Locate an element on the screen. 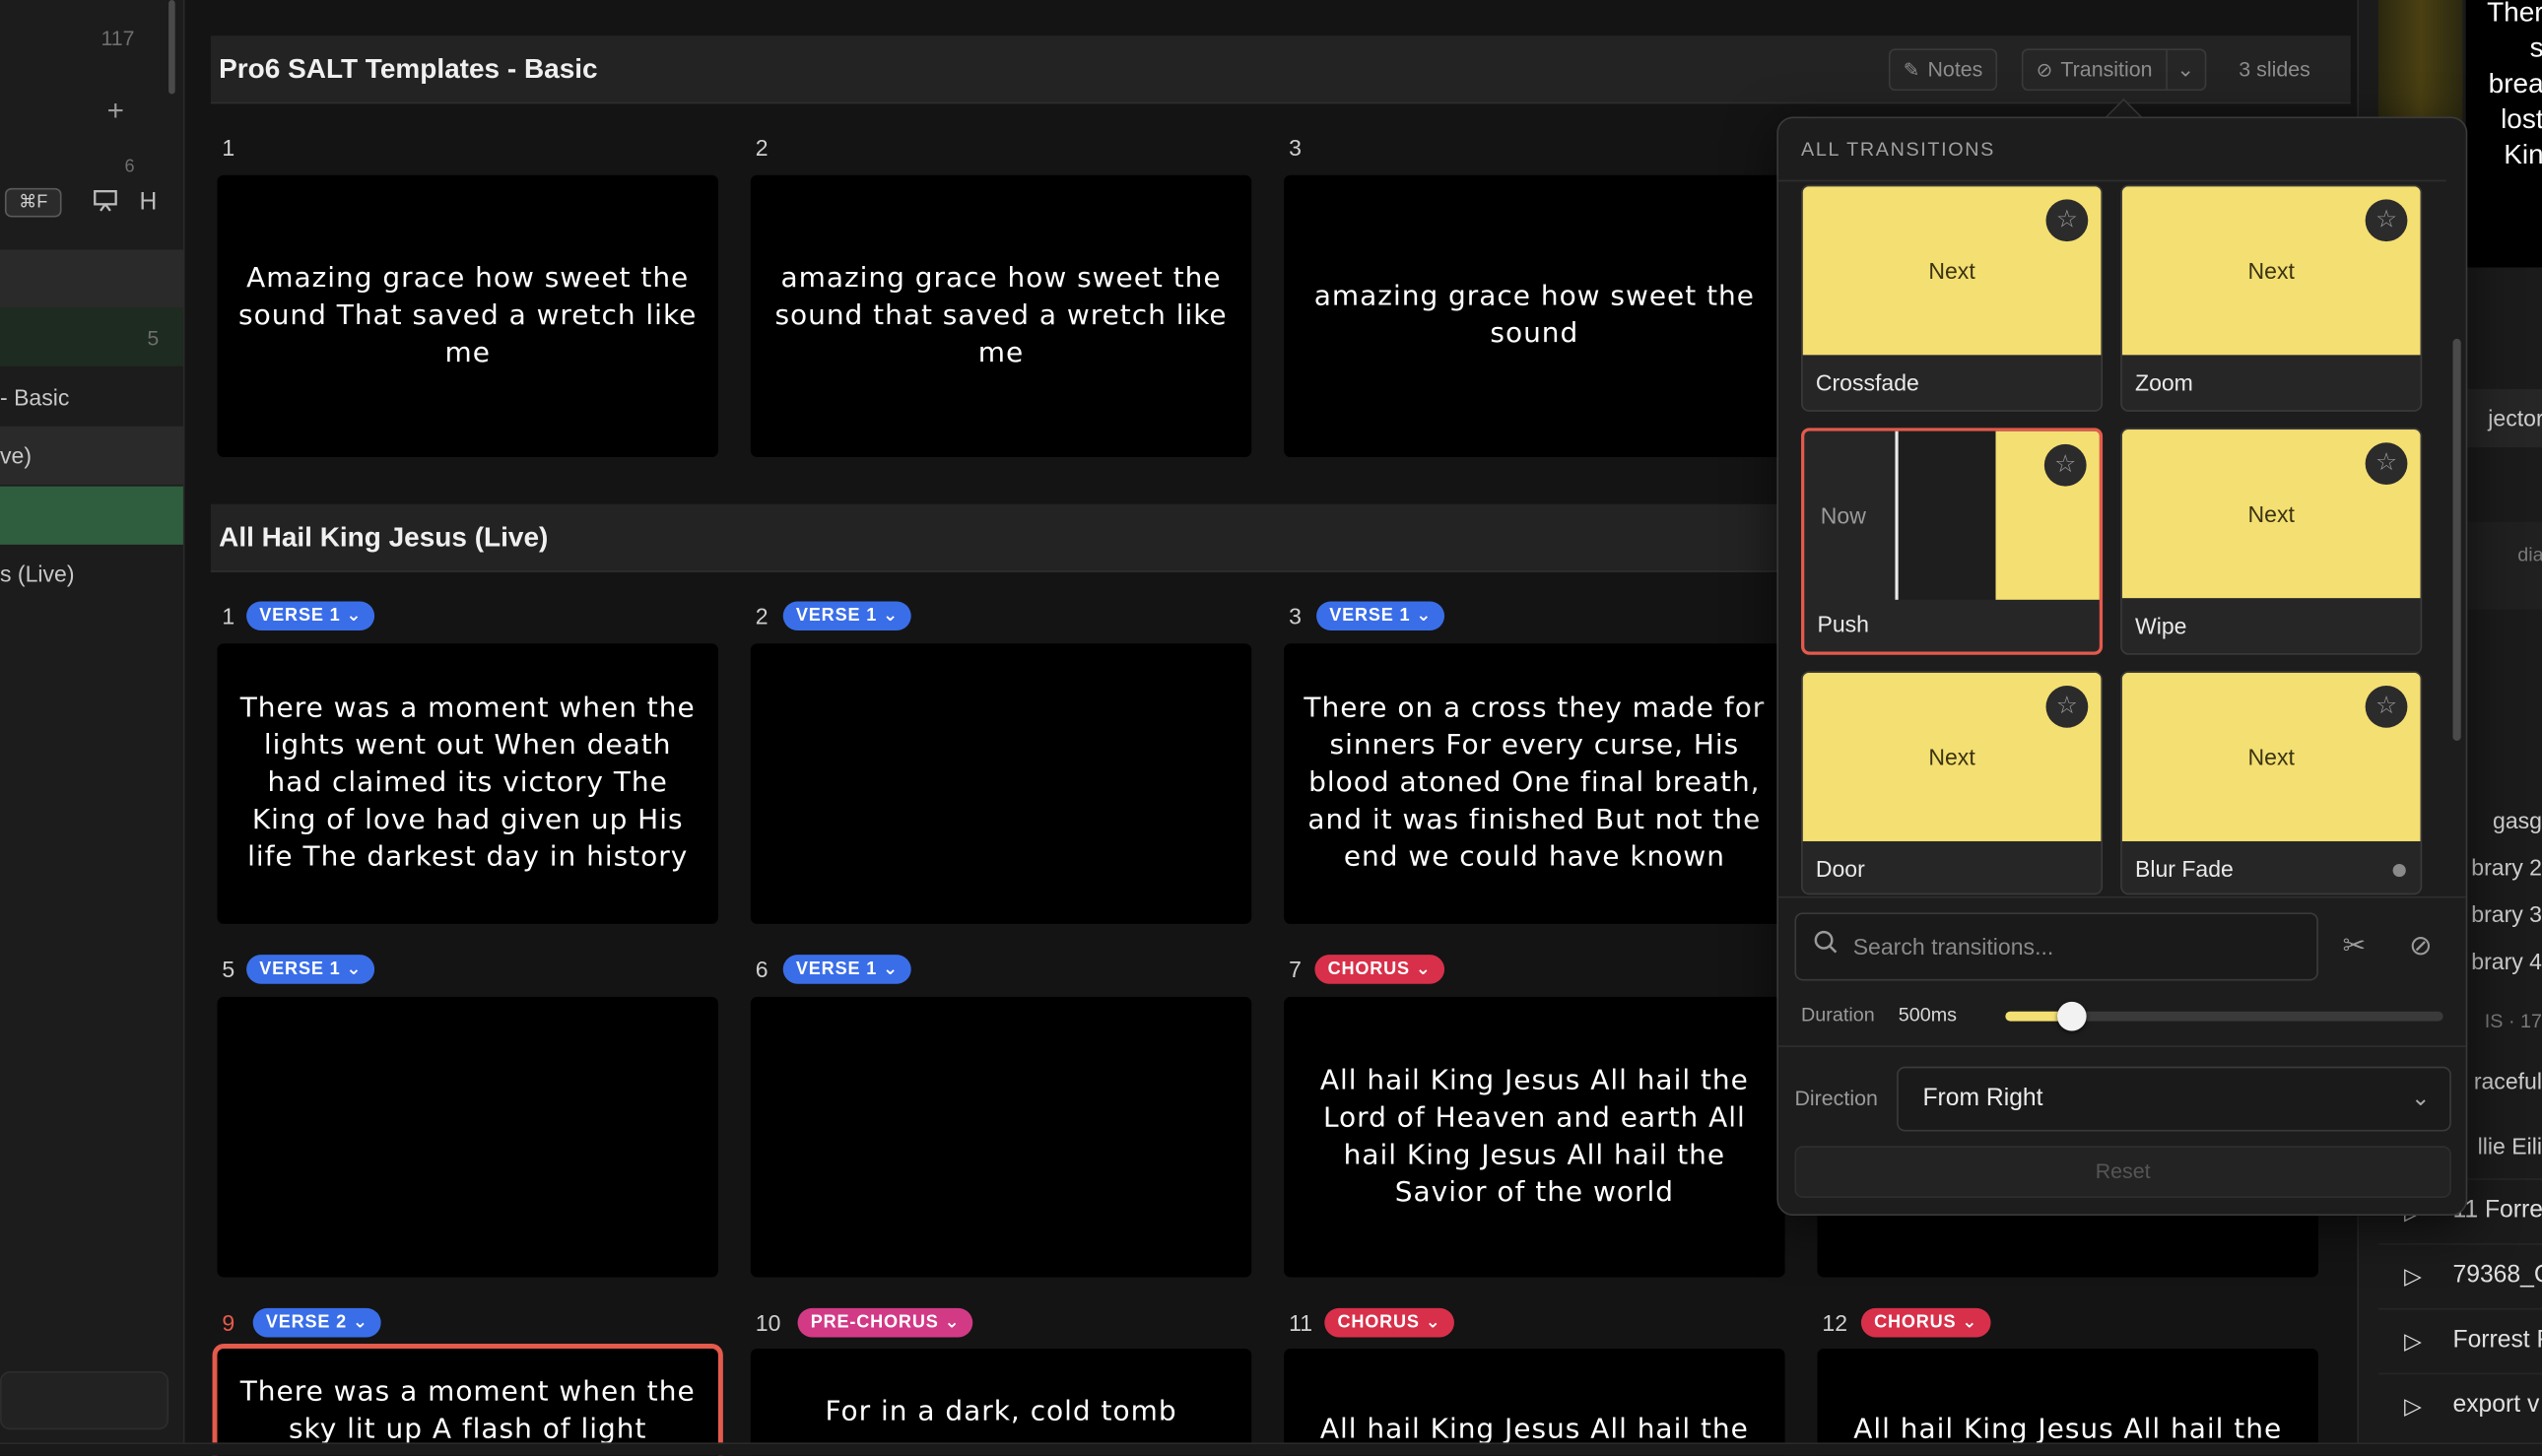 The height and width of the screenshot is (1456, 2542). media-row: ▷ 79368_C is located at coordinates (2459, 1275).